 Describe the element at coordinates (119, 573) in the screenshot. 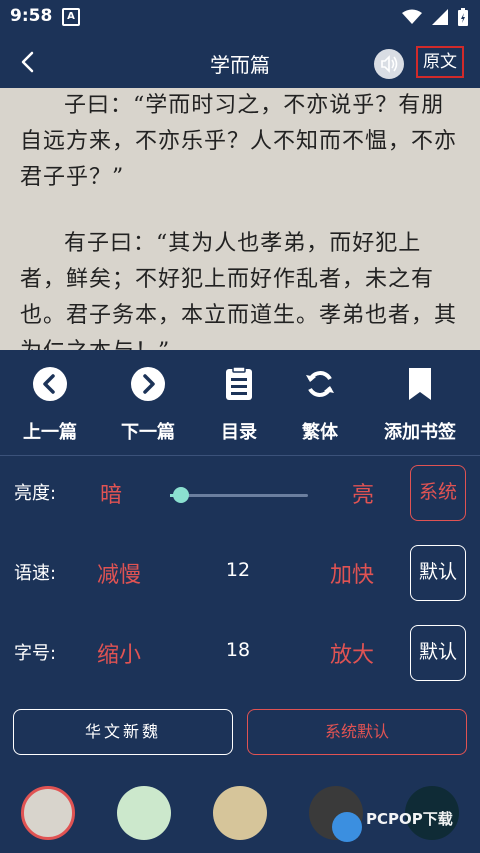

I see `slow-down-button: 减慢` at that location.